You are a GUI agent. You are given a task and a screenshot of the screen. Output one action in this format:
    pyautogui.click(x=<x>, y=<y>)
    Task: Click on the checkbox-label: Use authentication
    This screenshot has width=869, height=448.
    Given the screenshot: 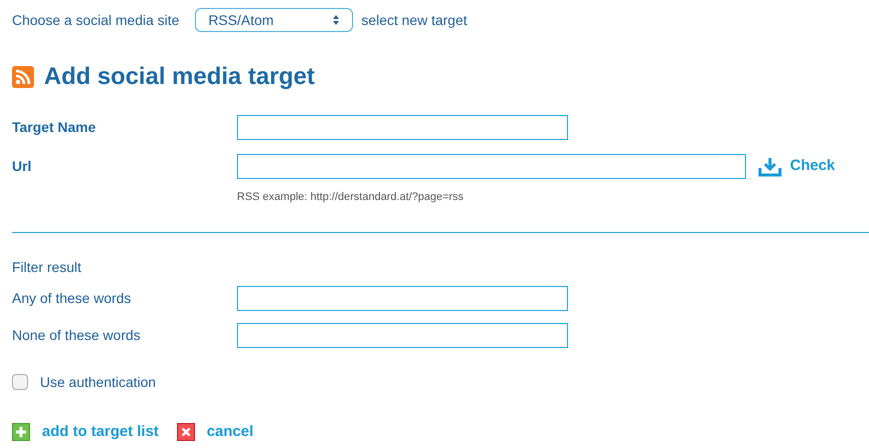 What is the action you would take?
    pyautogui.click(x=98, y=382)
    